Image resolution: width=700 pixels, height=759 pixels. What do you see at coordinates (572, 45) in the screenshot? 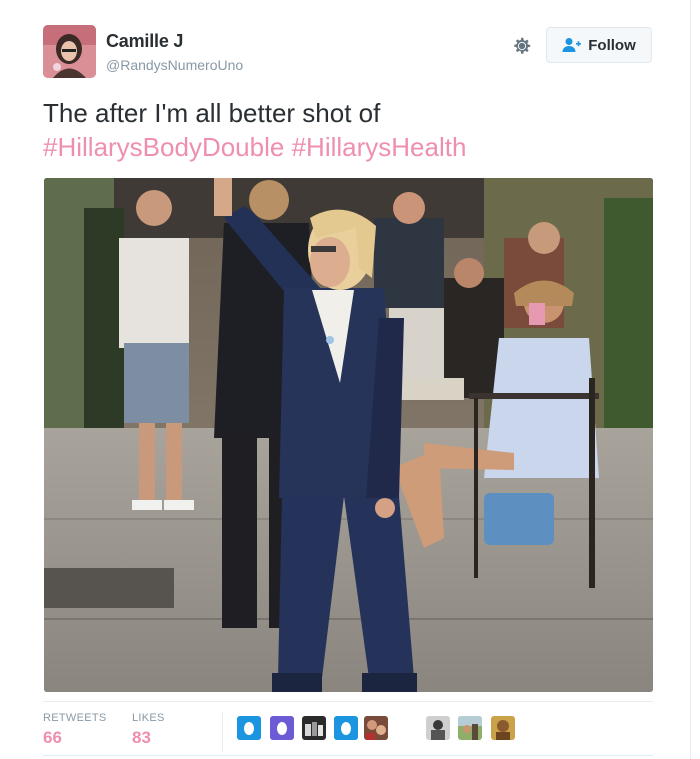
I see `add-user-icon` at bounding box center [572, 45].